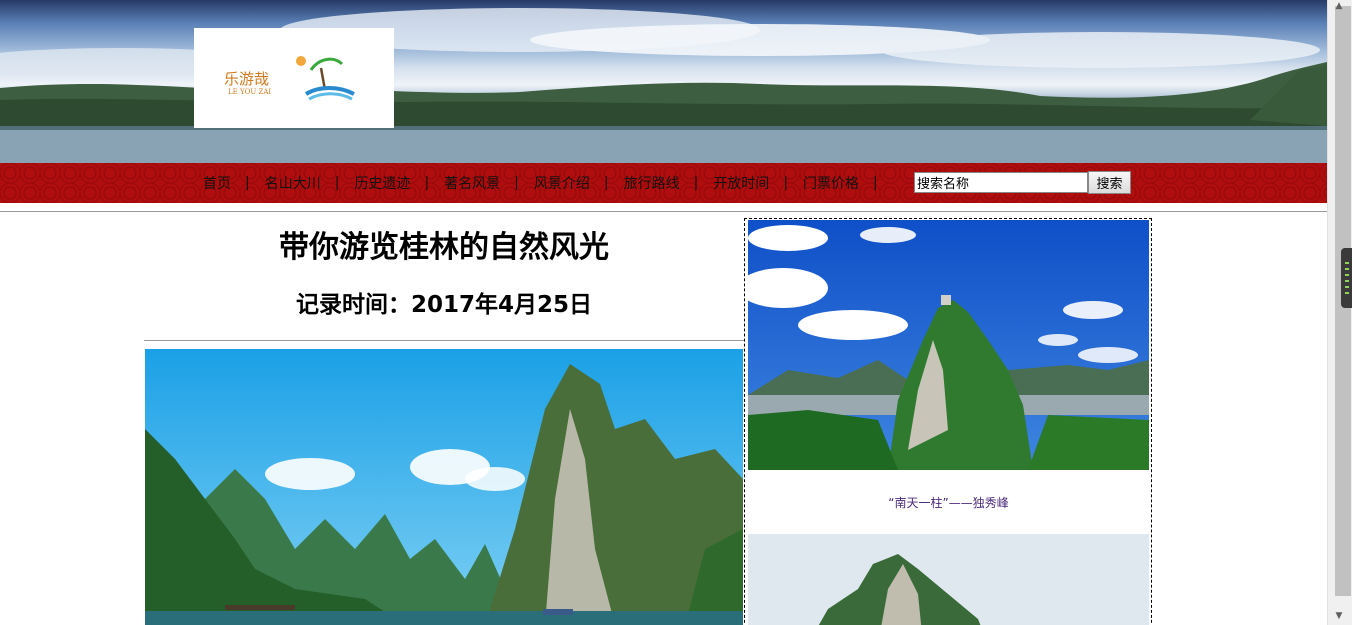 This screenshot has height=625, width=1352. I want to click on article-date: 记录时间：2017年4月25日, so click(444, 305).